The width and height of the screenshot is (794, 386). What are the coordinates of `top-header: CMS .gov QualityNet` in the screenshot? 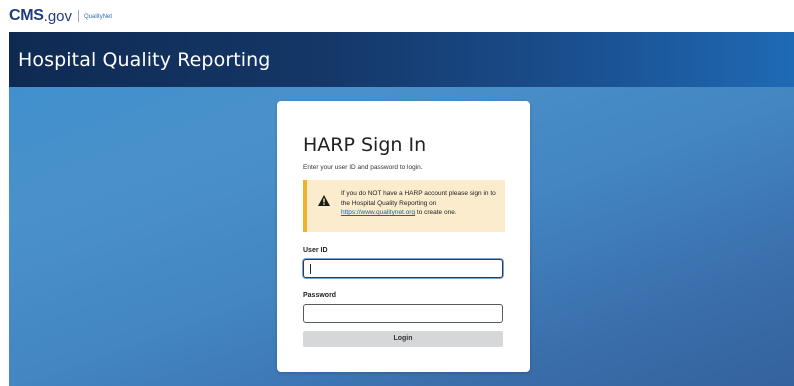 It's located at (397, 16).